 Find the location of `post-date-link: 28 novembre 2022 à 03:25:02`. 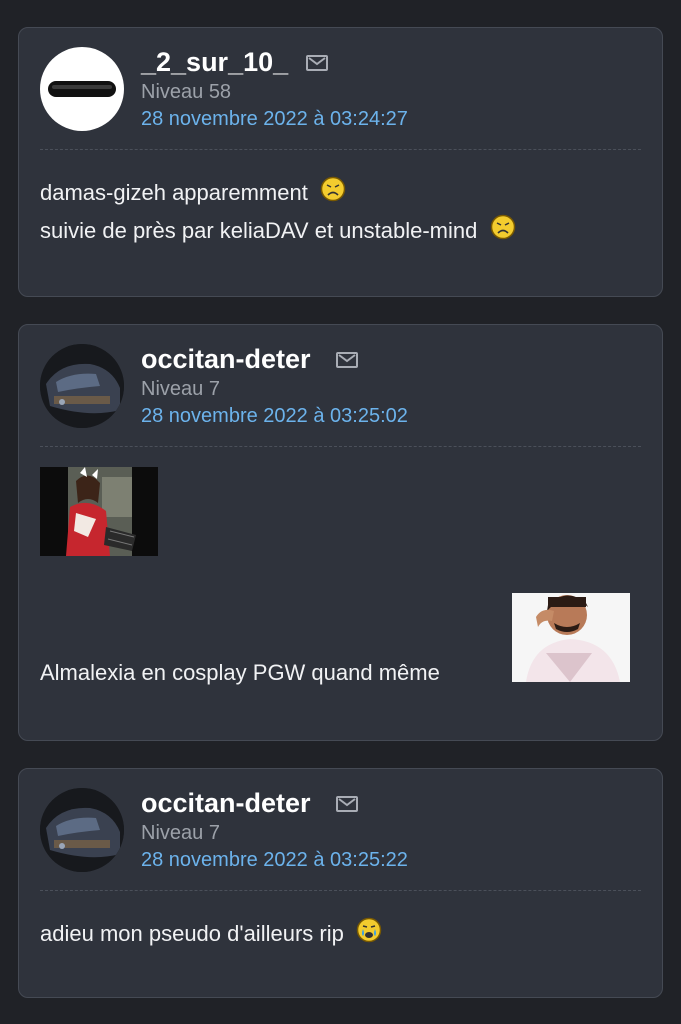

post-date-link: 28 novembre 2022 à 03:25:02 is located at coordinates (274, 416).